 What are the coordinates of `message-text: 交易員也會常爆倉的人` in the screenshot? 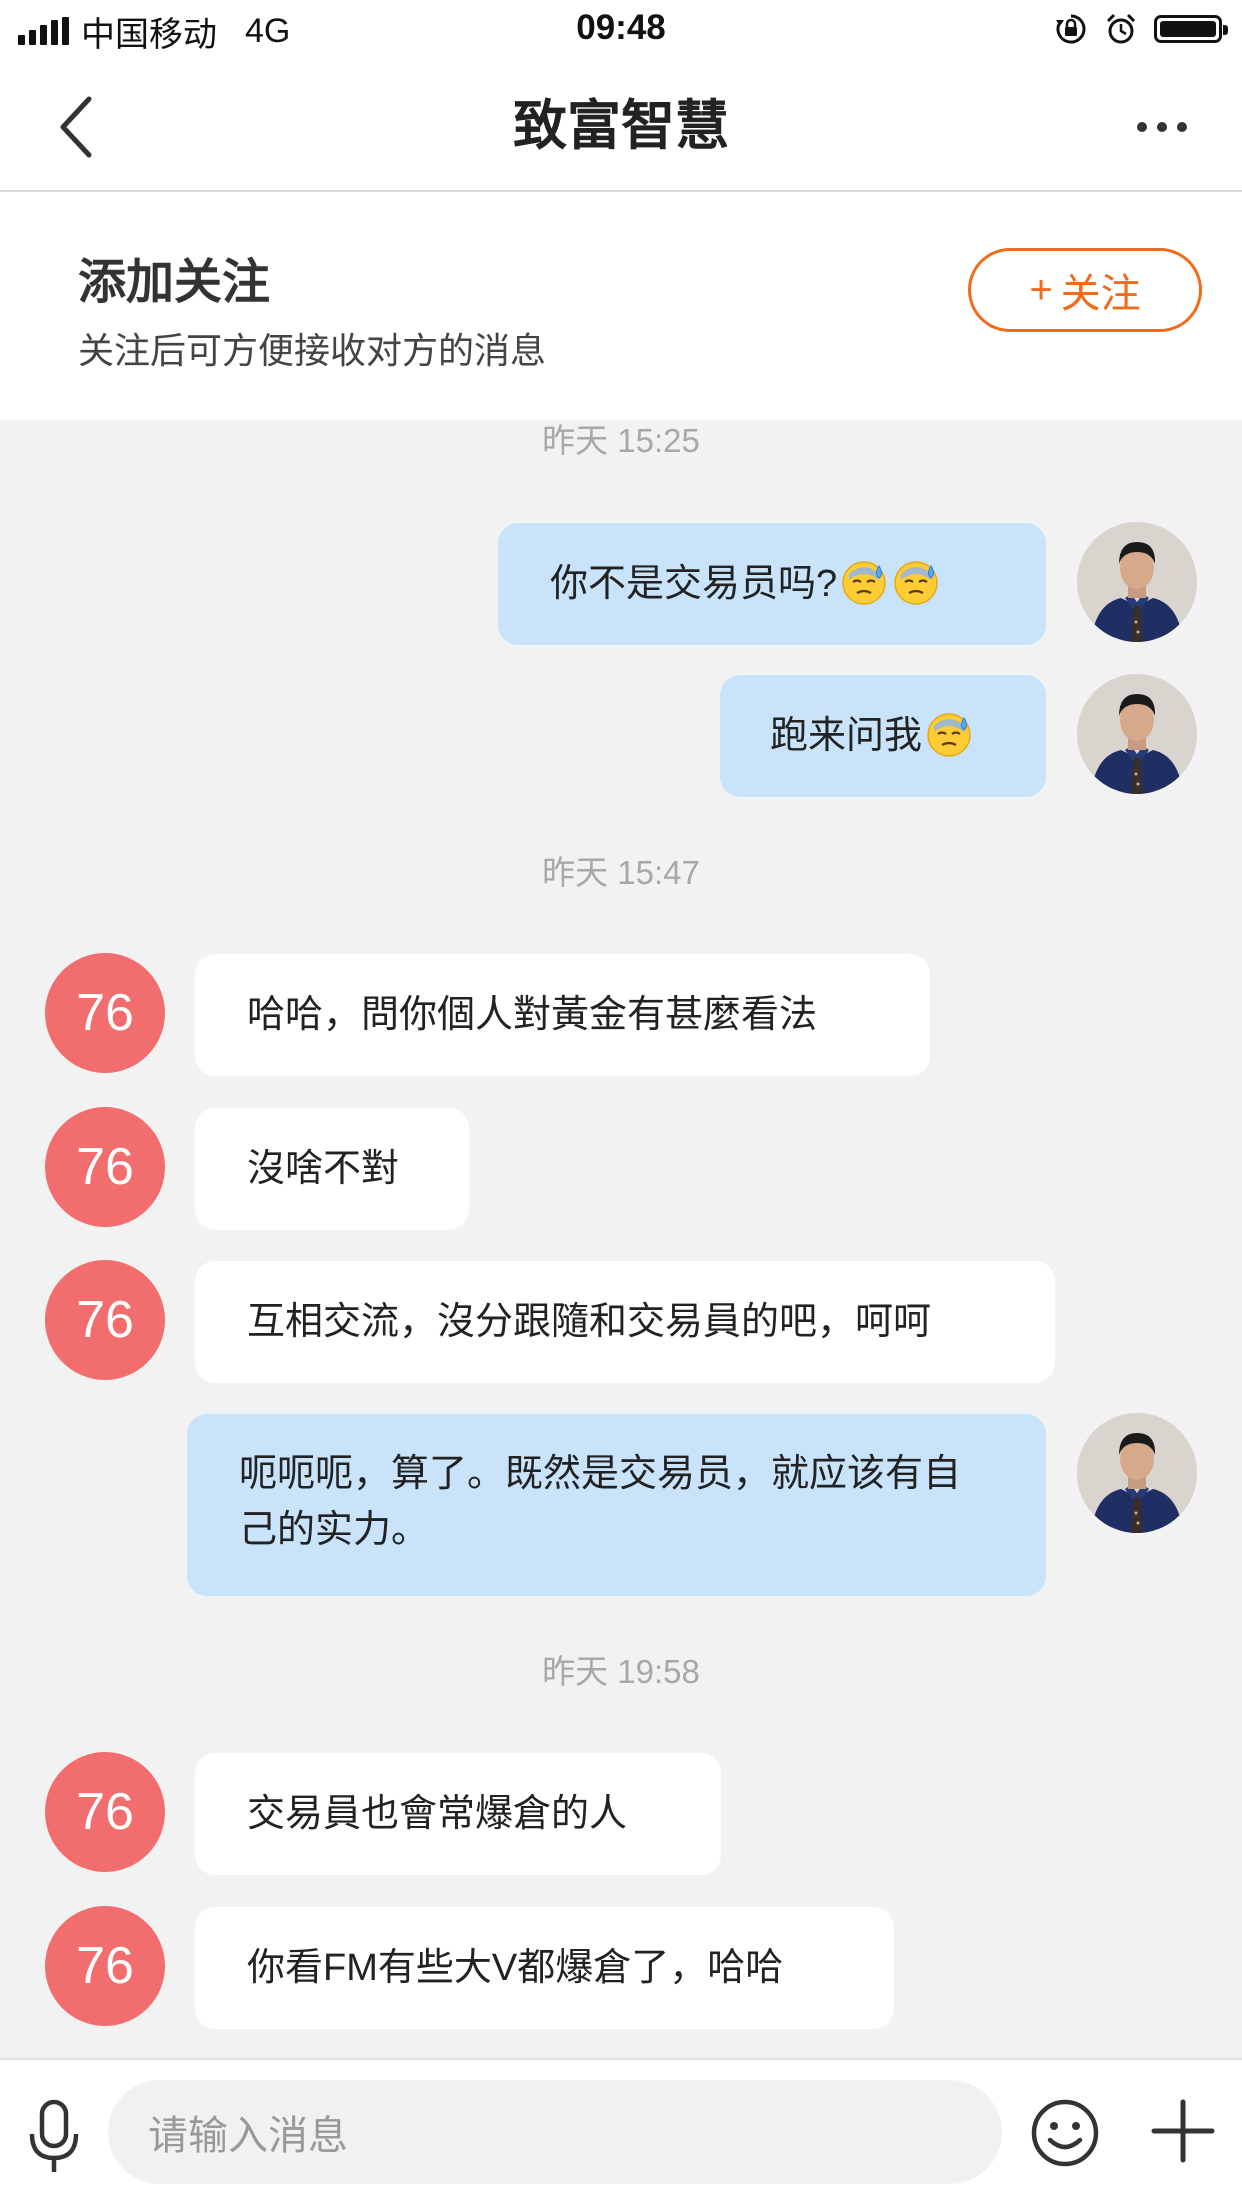 It's located at (437, 1814).